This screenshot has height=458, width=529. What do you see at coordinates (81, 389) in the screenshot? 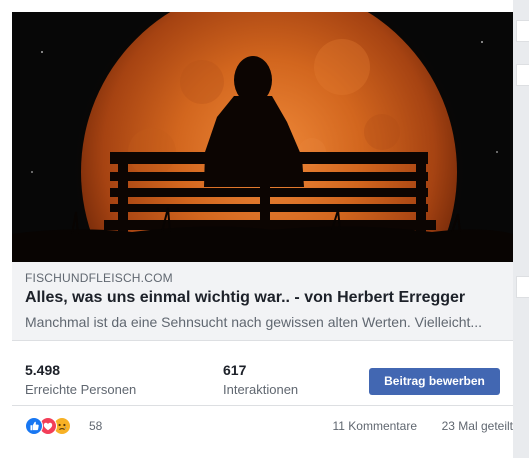
I see `reach-label: Erreichte Personen` at bounding box center [81, 389].